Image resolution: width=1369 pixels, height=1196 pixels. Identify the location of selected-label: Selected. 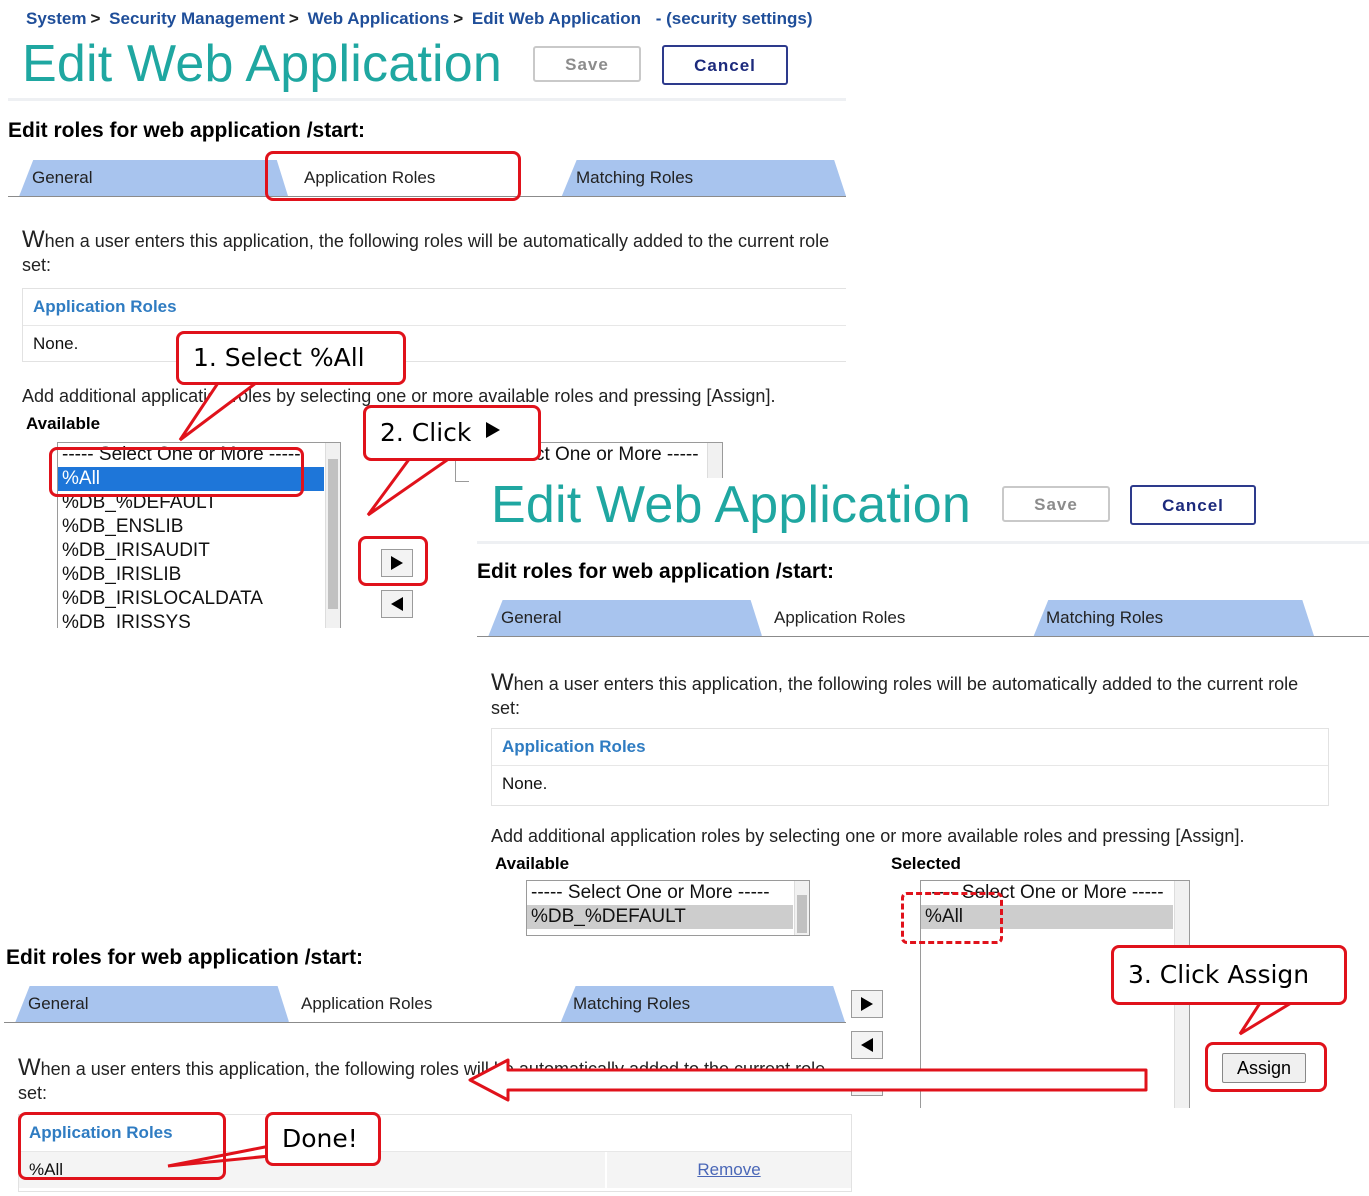
(926, 863).